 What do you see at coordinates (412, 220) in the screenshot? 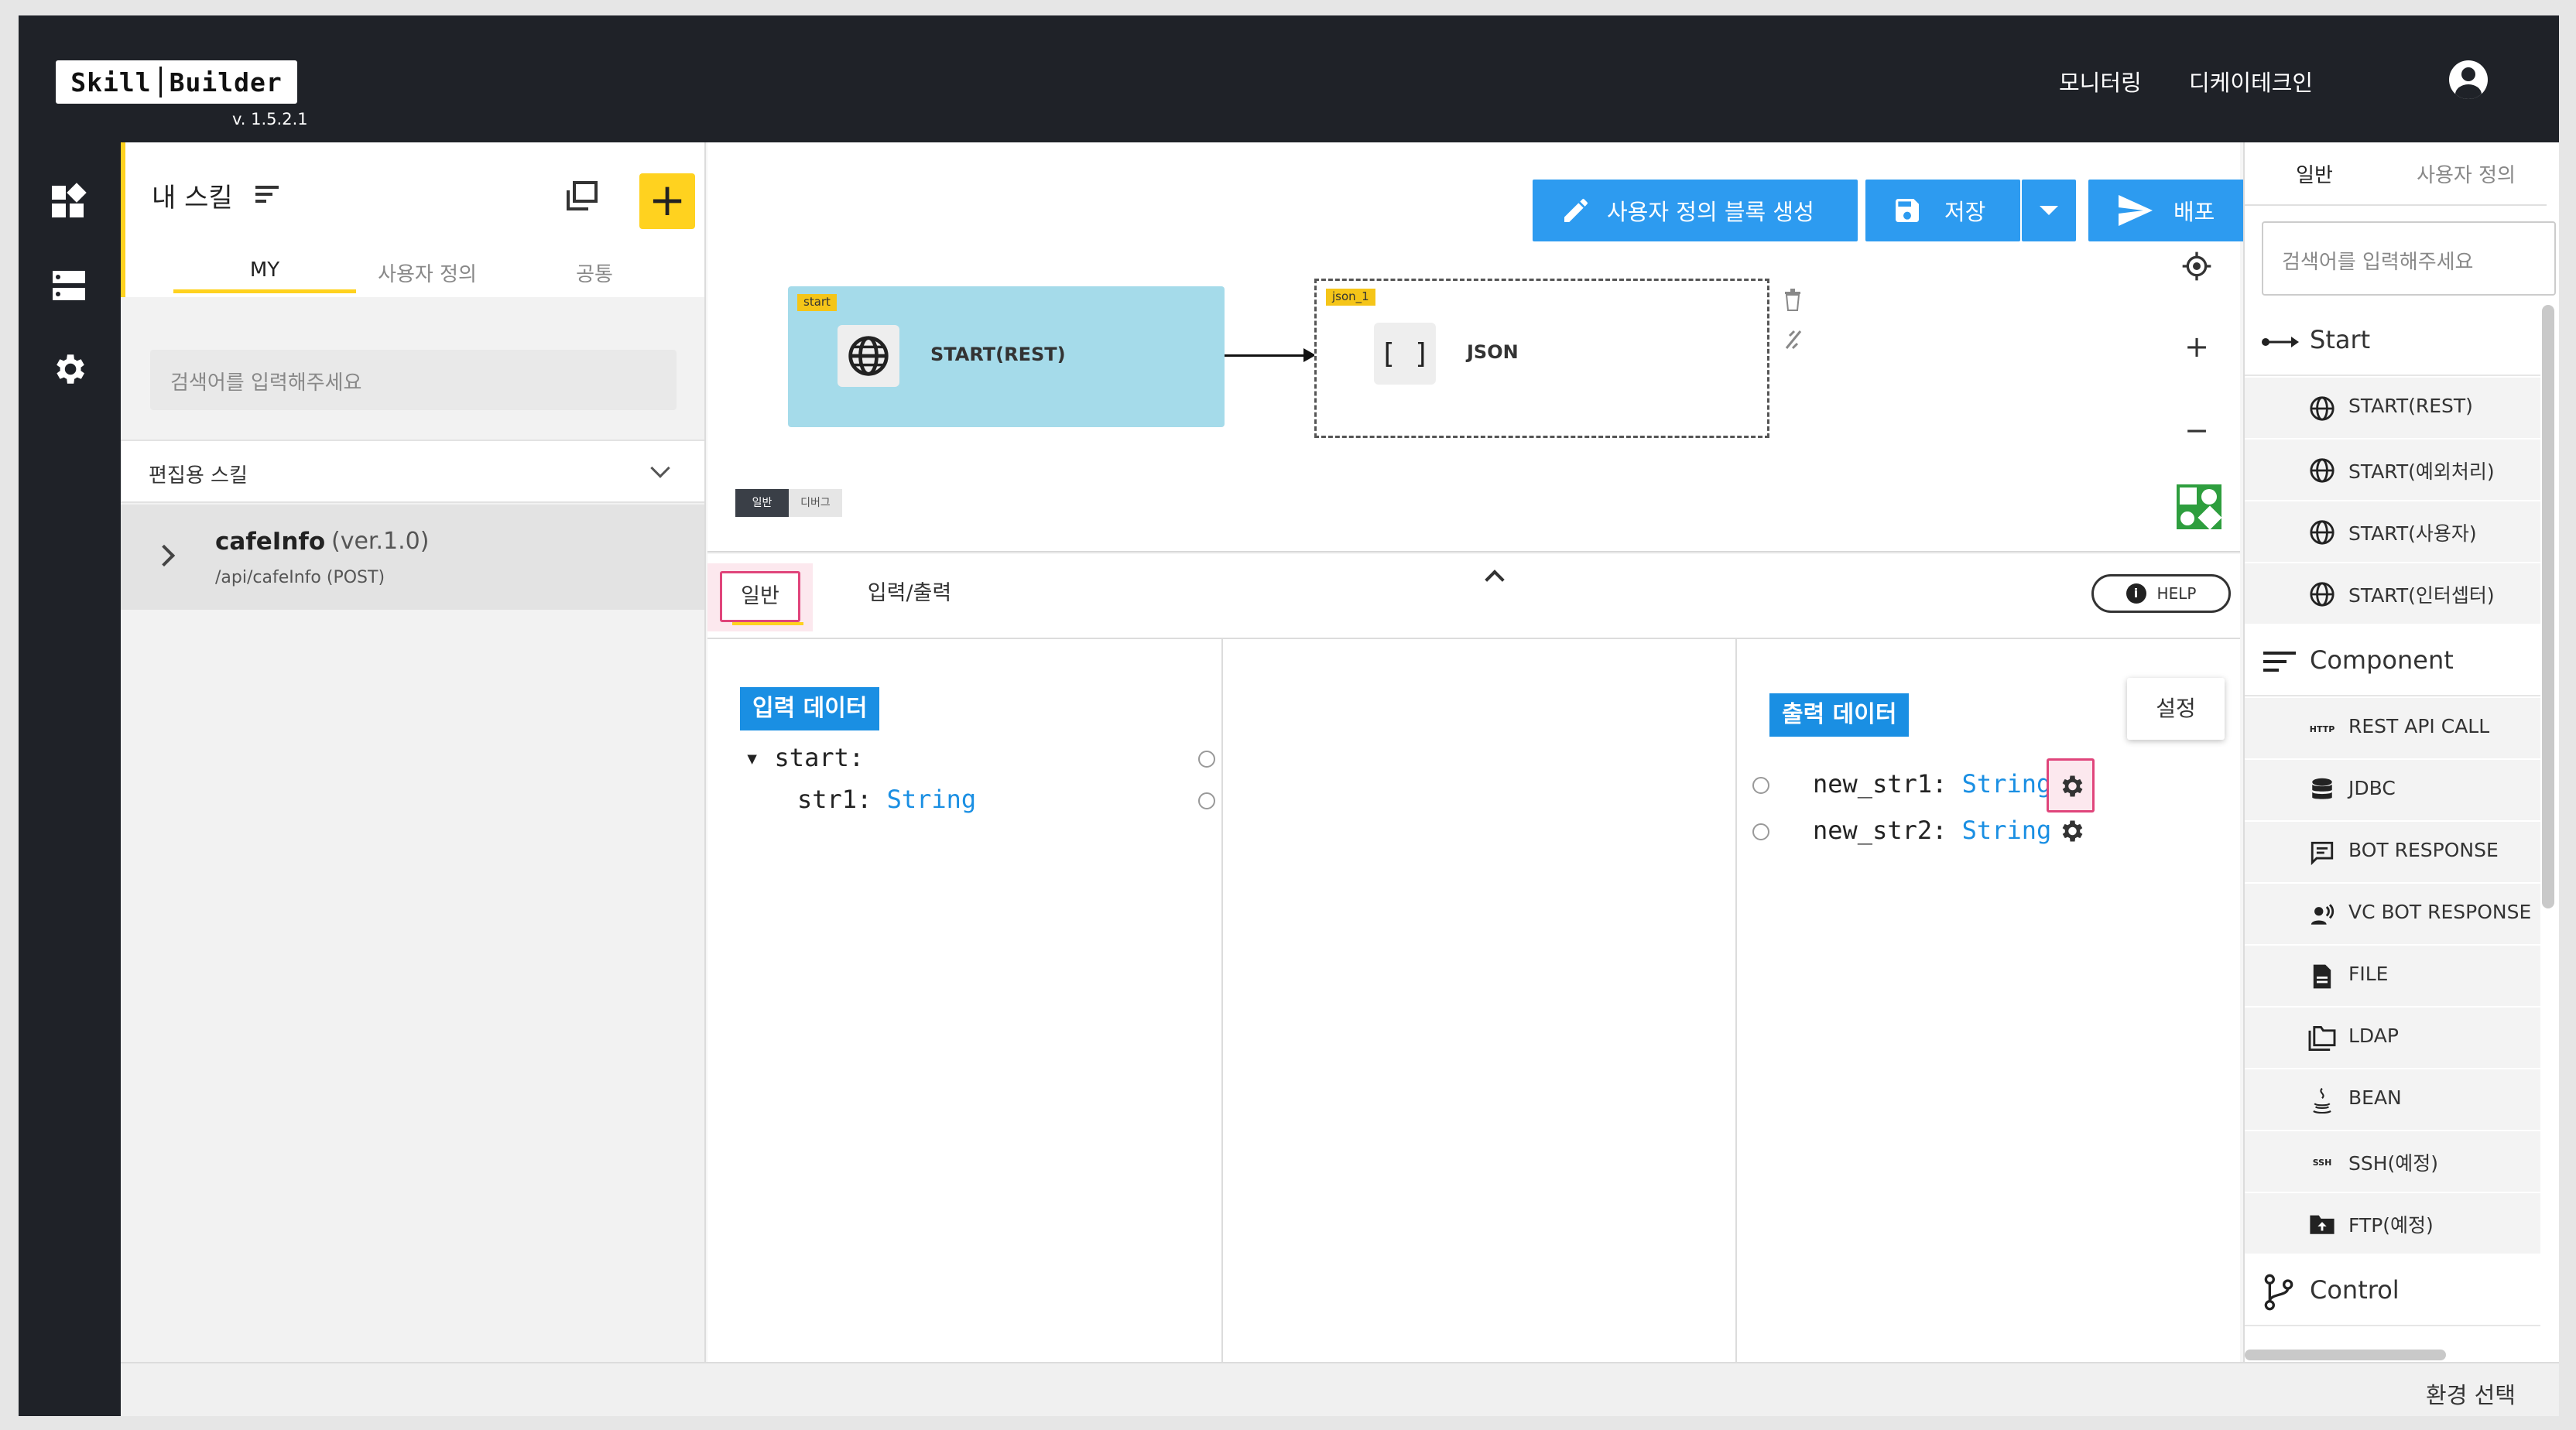
I see `sidebar-header: 내 스킬 + MY 사용자 정의 공통` at bounding box center [412, 220].